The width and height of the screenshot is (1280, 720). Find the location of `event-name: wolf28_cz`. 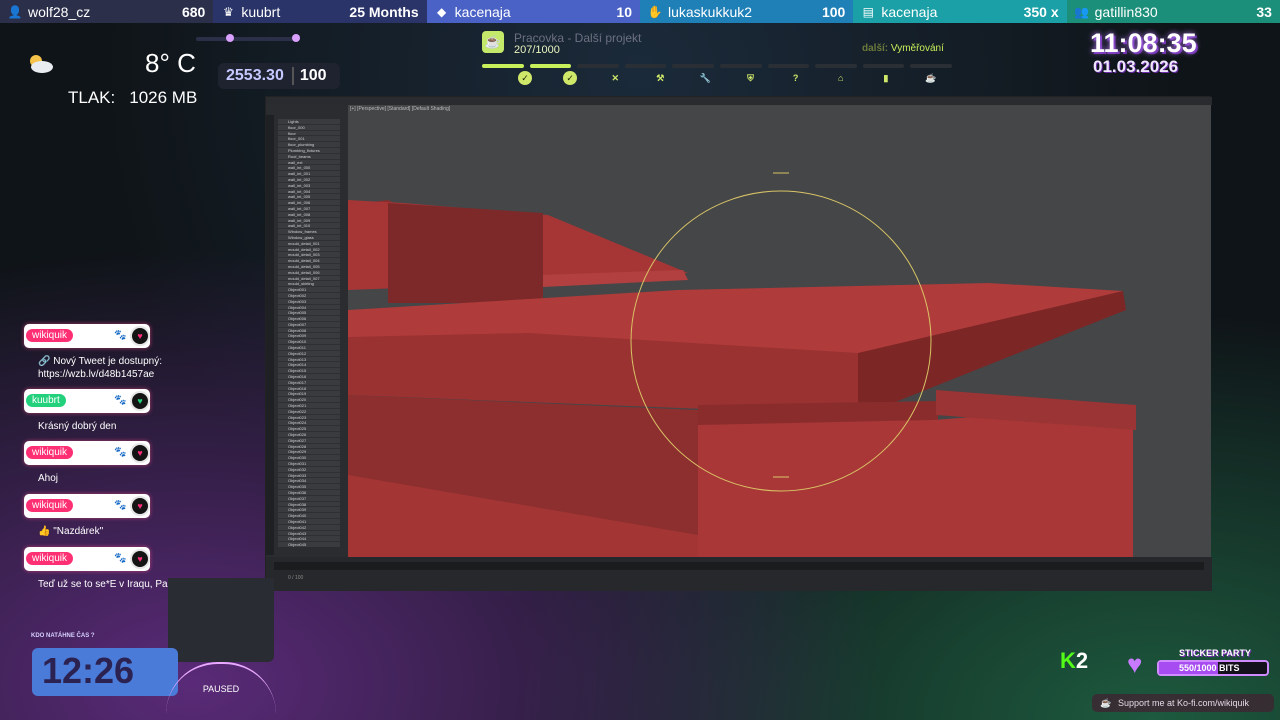

event-name: wolf28_cz is located at coordinates (59, 11).